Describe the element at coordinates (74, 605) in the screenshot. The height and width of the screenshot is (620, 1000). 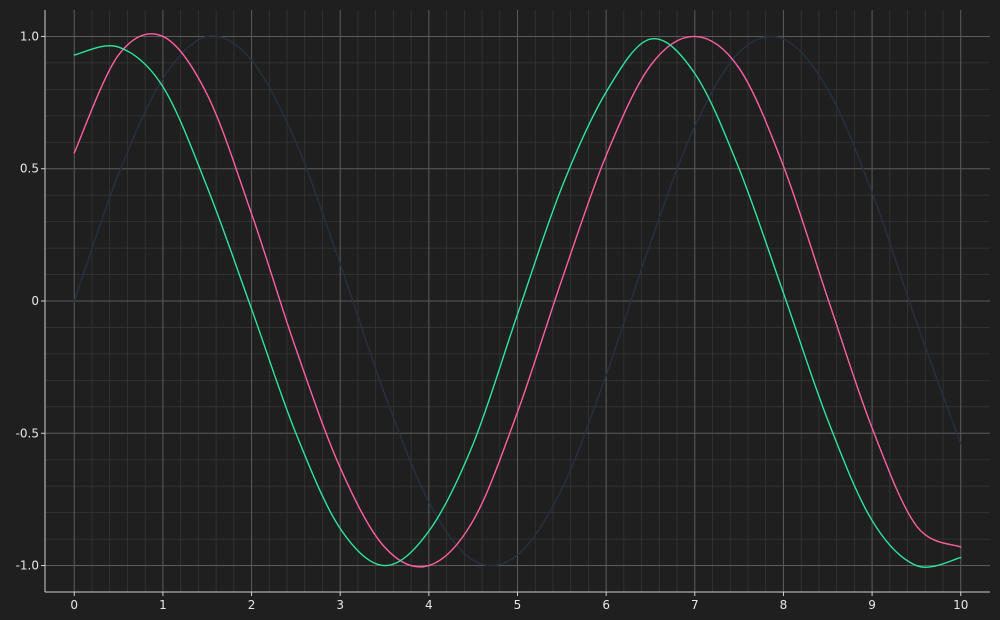
I see `x-tick-label: 0` at that location.